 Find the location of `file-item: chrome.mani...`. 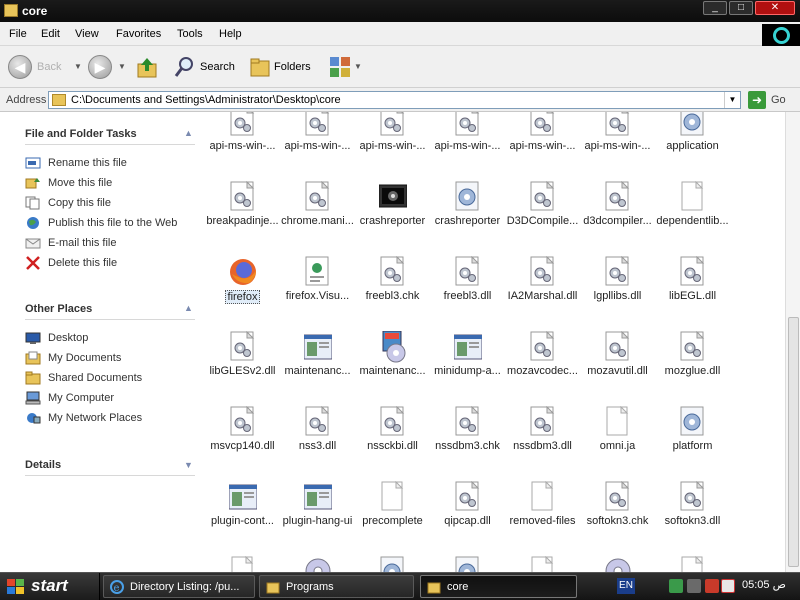

file-item: chrome.mani... is located at coordinates (317, 211).